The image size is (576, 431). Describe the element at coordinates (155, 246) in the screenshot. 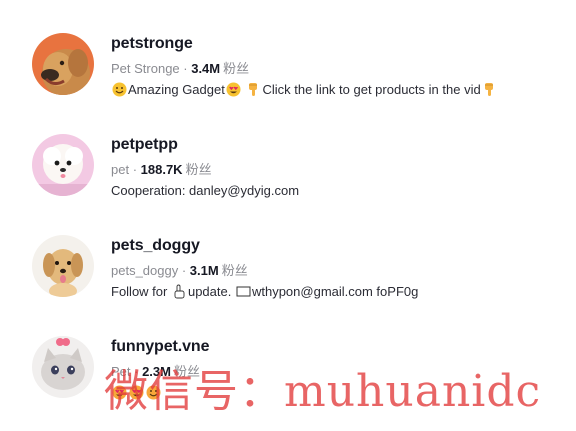

I see `username: pets_doggy` at that location.